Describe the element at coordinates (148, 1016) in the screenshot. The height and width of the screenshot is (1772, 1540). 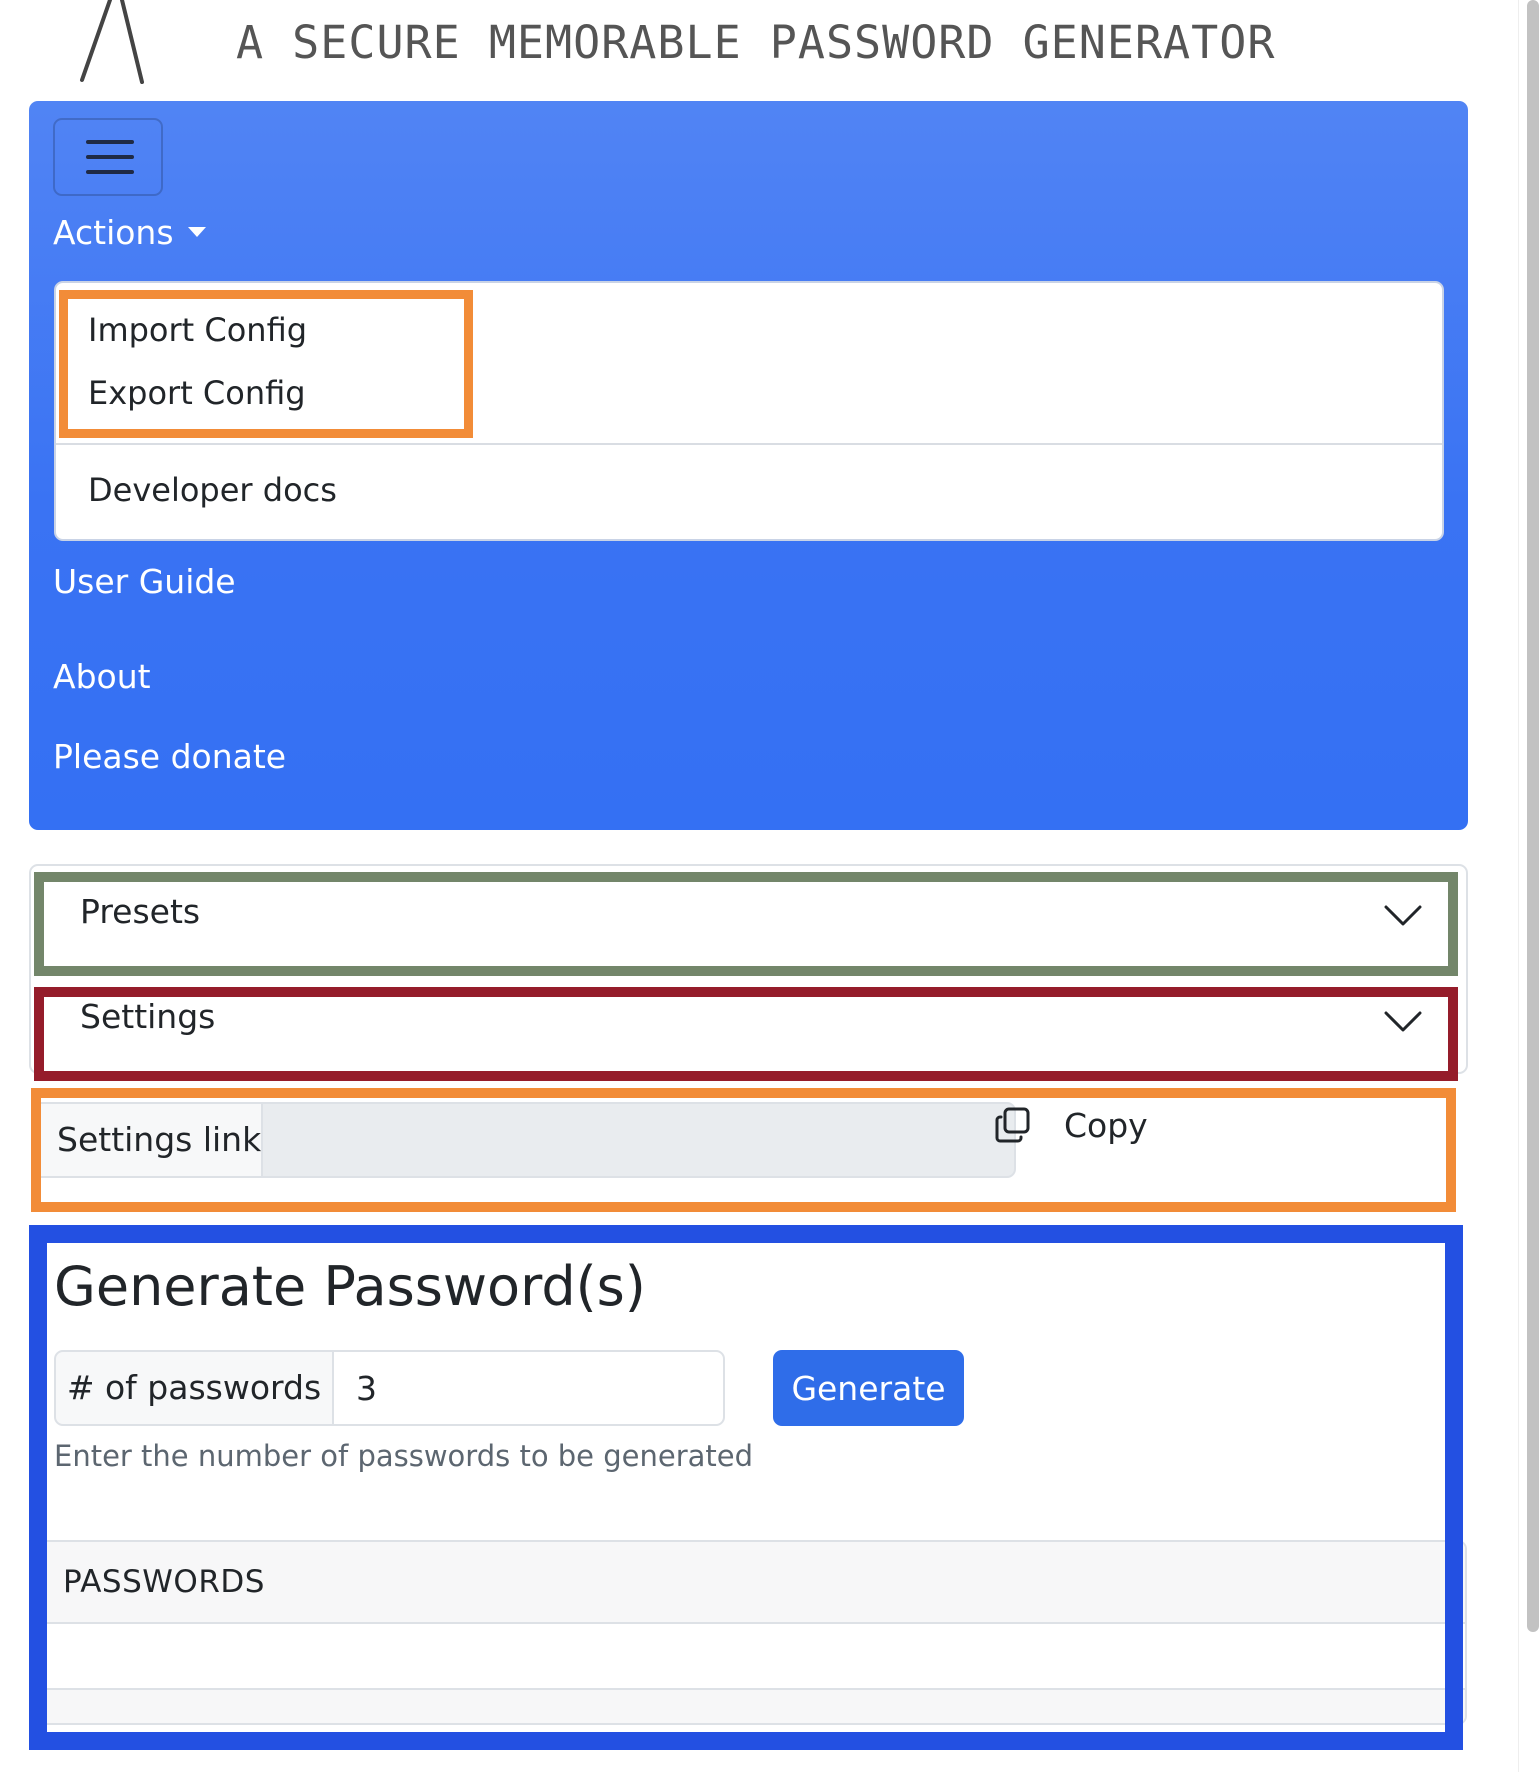
I see `settings-label: Settings` at that location.